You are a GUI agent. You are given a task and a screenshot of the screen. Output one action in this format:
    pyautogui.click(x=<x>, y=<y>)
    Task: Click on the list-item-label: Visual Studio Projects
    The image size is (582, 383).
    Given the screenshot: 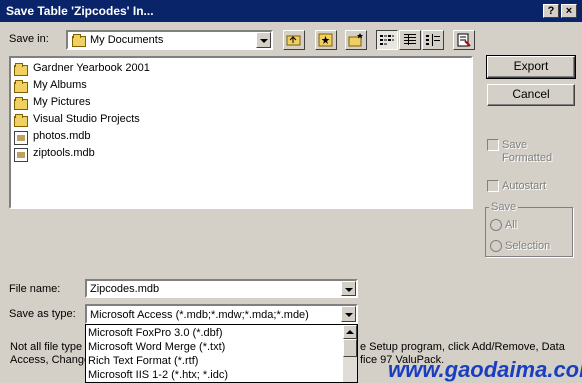 What is the action you would take?
    pyautogui.click(x=86, y=119)
    